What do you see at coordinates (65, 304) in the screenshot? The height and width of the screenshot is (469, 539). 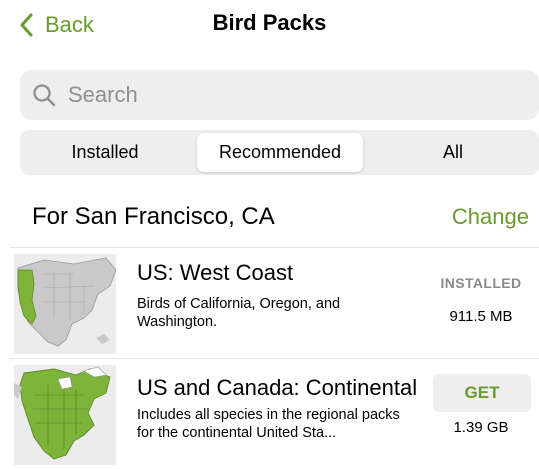 I see `west-coast-map-icon` at bounding box center [65, 304].